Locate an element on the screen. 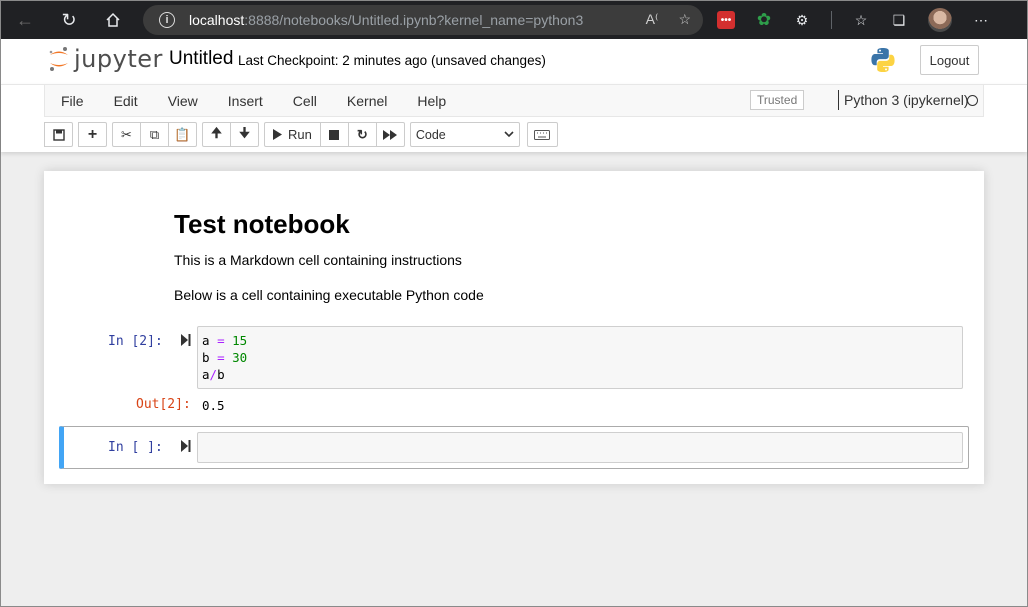 This screenshot has width=1028, height=607. command-palette-button is located at coordinates (542, 134).